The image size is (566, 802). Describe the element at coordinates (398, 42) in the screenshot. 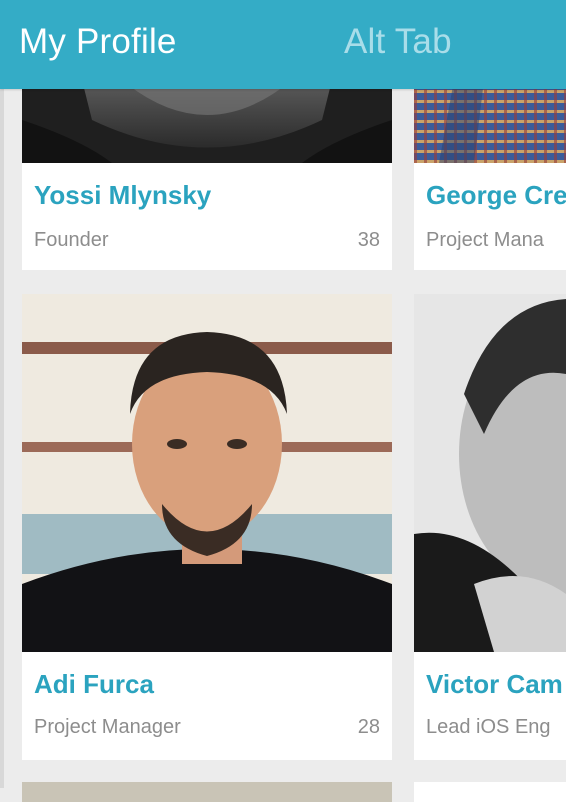

I see `tab-alt-tab: Alt Tab` at that location.